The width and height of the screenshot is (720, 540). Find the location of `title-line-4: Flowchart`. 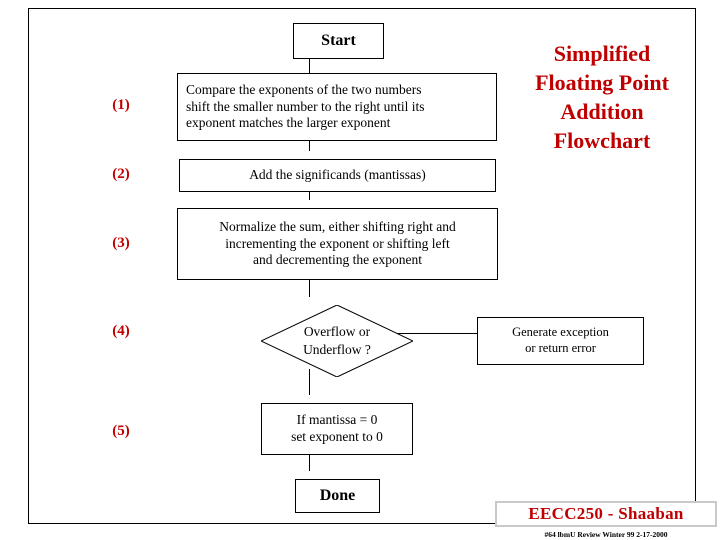

title-line-4: Flowchart is located at coordinates (602, 141).